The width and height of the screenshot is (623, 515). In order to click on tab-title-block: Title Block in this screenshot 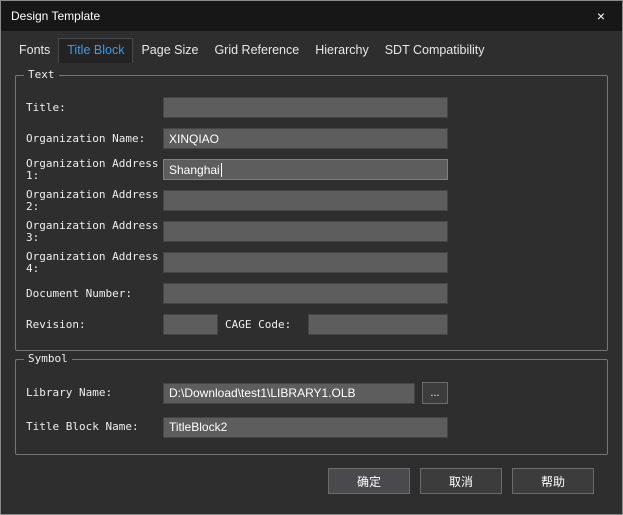, I will do `click(96, 50)`.